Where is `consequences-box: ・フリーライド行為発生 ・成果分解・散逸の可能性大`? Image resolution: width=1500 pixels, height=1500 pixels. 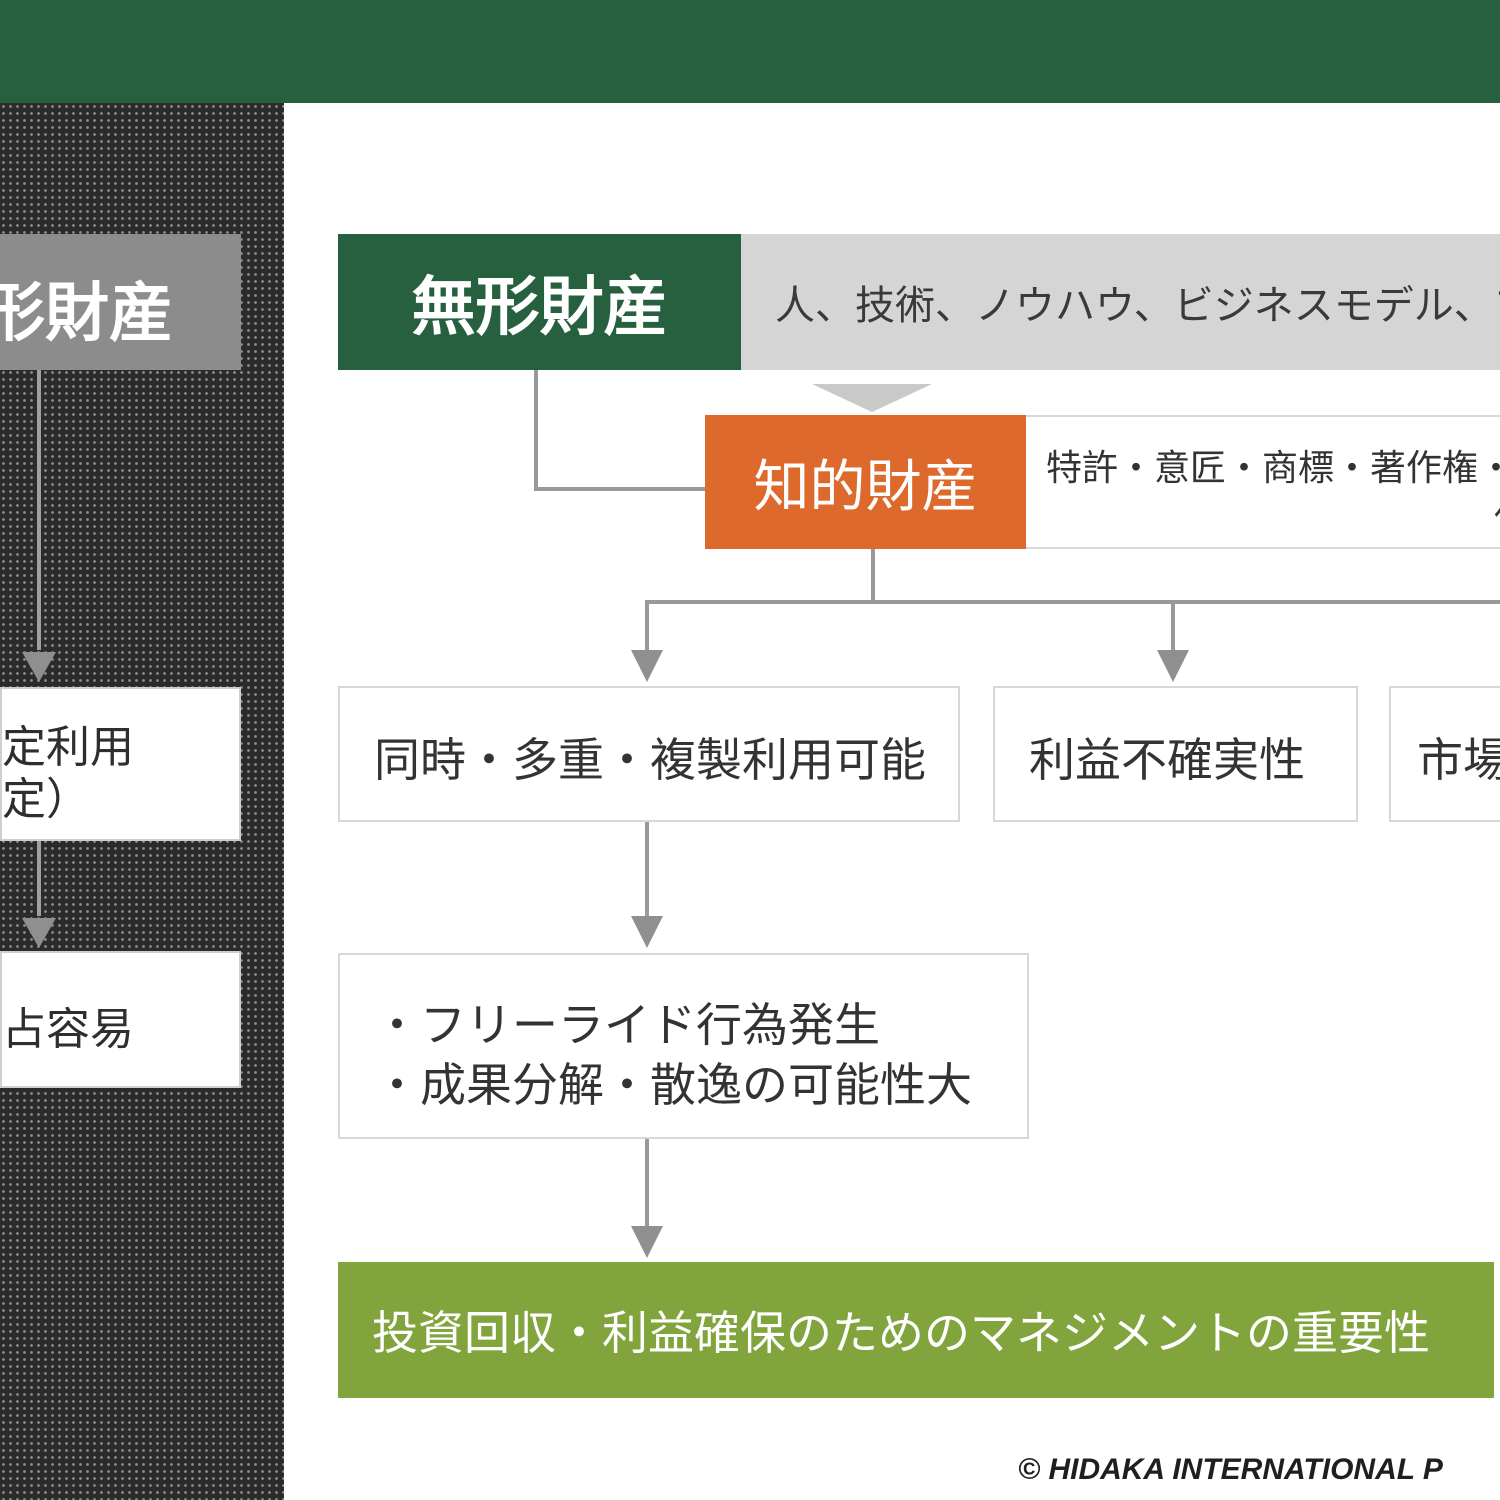
consequences-box: ・フリーライド行為発生 ・成果分解・散逸の可能性大 is located at coordinates (683, 1046).